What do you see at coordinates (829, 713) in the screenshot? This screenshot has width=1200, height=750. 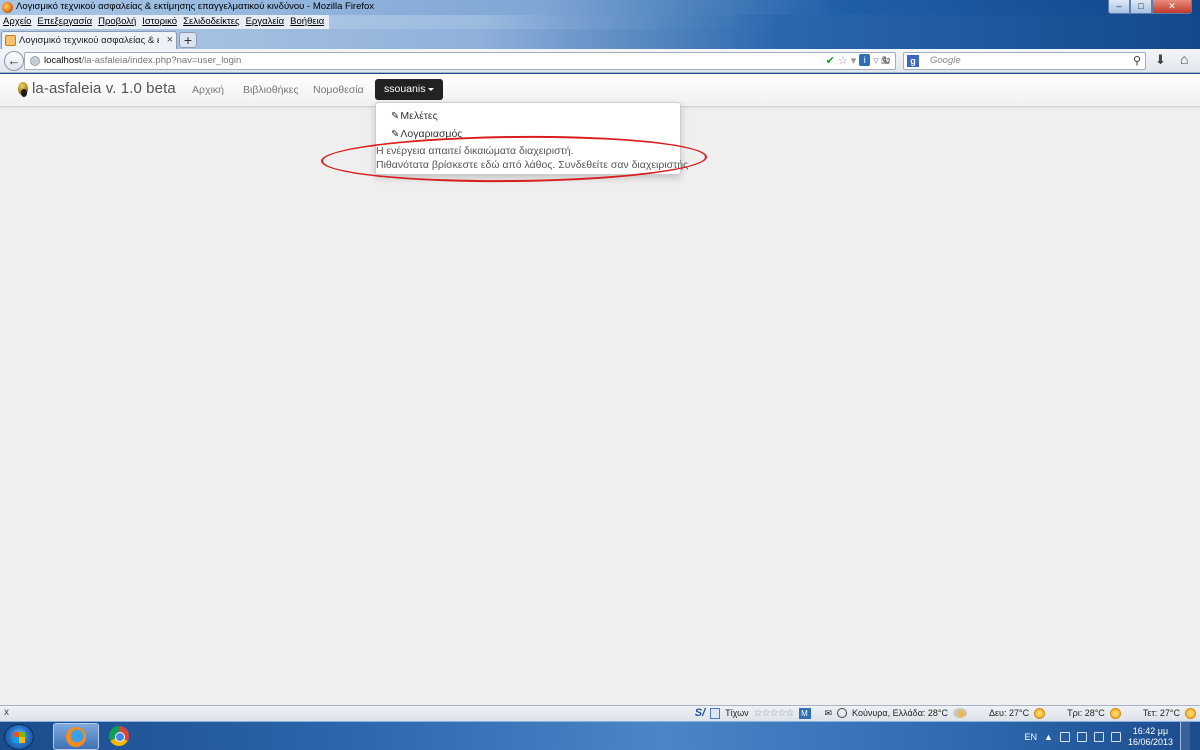 I see `mail-status-icon: ✉` at bounding box center [829, 713].